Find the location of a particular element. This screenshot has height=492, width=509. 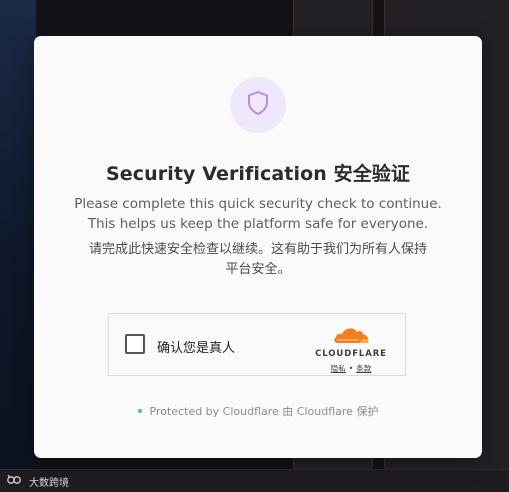

protection-footer: Protected by Cloudflare 由 Cloudflare 保护 is located at coordinates (258, 411).